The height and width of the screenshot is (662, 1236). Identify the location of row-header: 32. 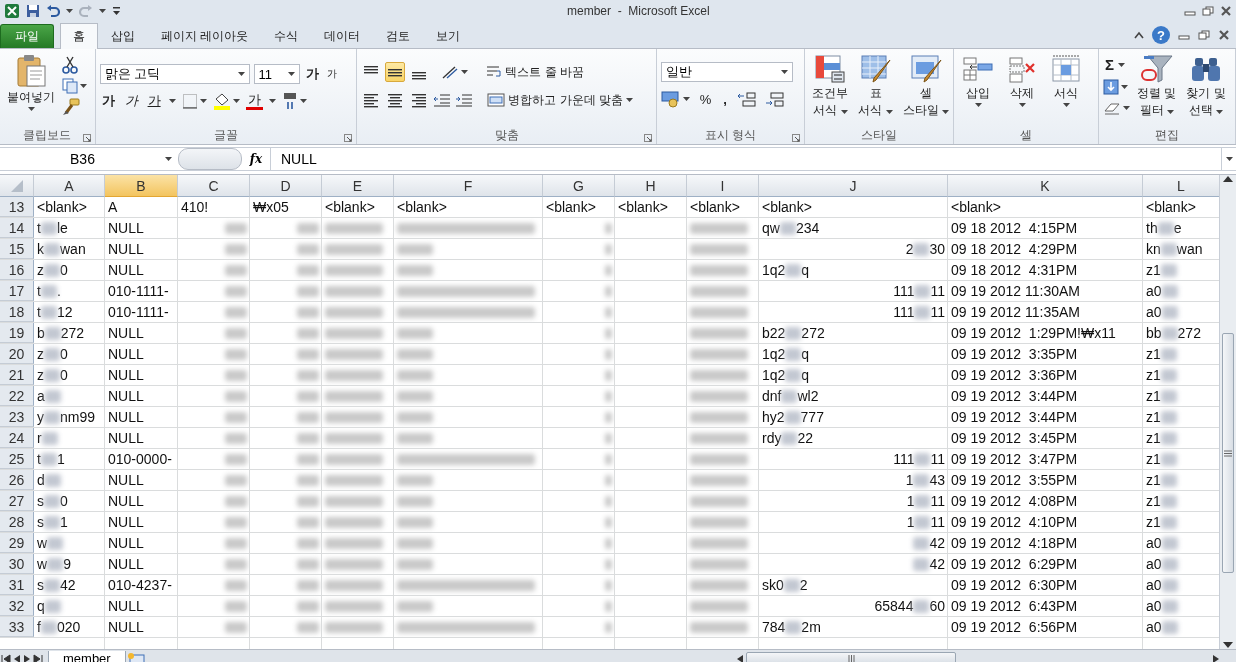
(17, 606).